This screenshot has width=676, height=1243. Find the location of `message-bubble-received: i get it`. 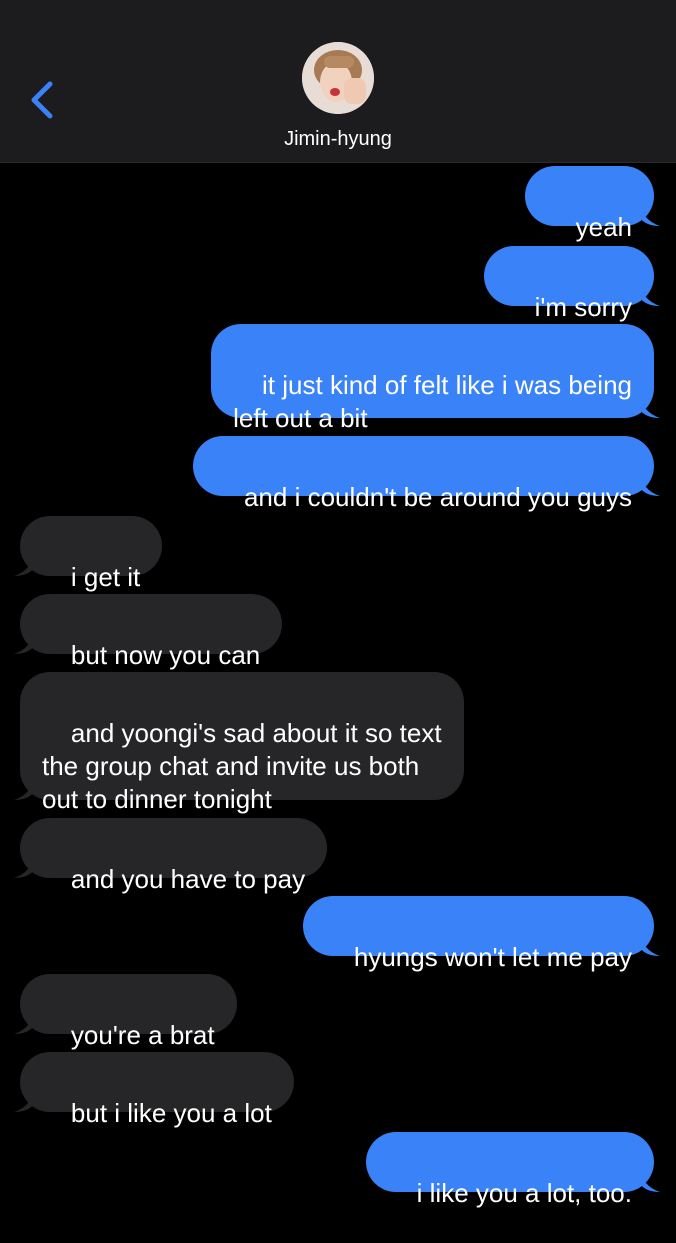

message-bubble-received: i get it is located at coordinates (91, 554).